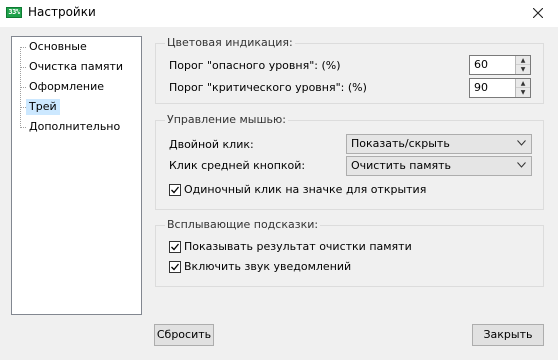 The image size is (558, 360). Describe the element at coordinates (243, 224) in the screenshot. I see `group-title: Всплывающие подсказки:` at that location.